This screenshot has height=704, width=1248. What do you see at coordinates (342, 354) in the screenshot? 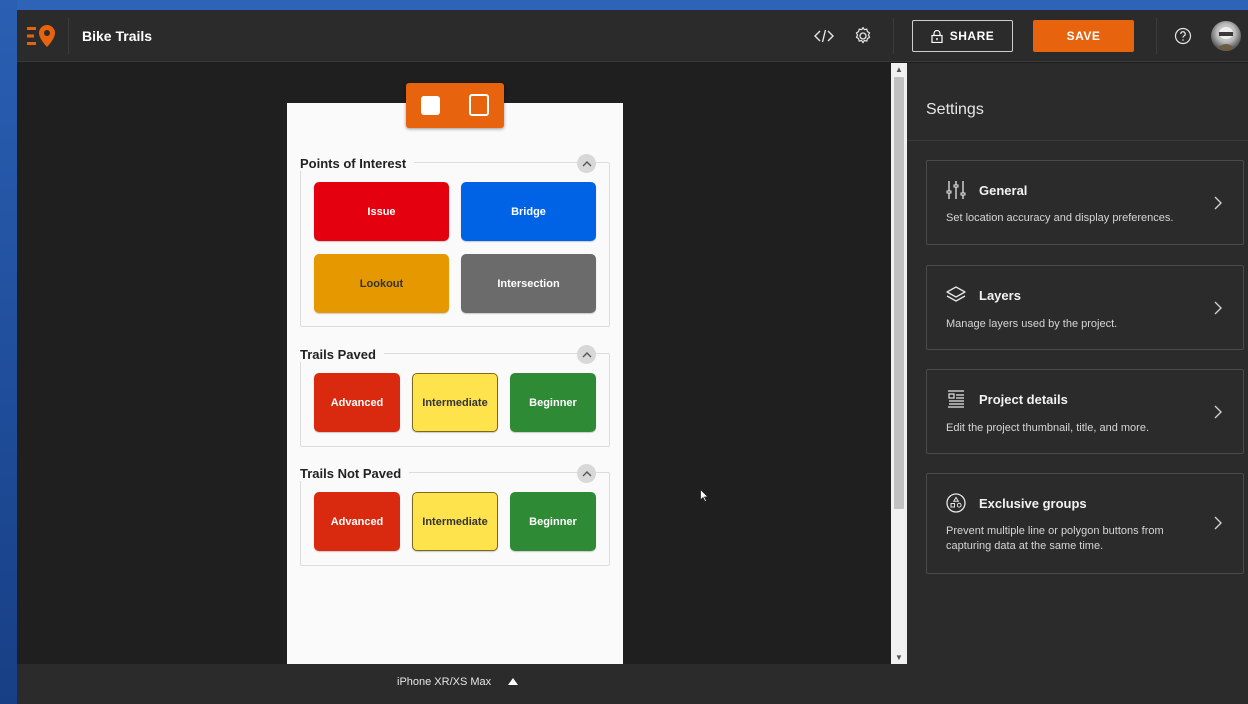
I see `group-title: Trails Paved` at bounding box center [342, 354].